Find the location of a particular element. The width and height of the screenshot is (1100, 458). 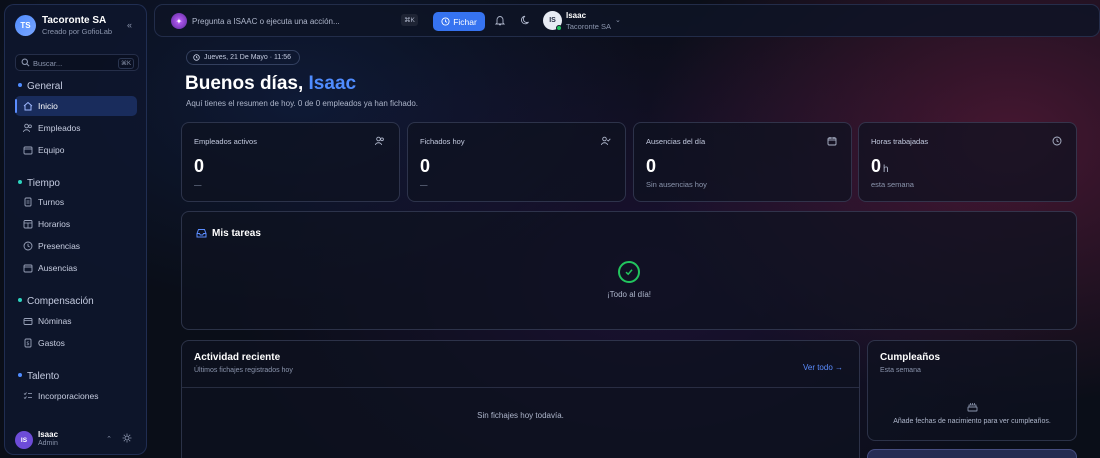

sidebar-item-label: Inicio is located at coordinates (48, 106).